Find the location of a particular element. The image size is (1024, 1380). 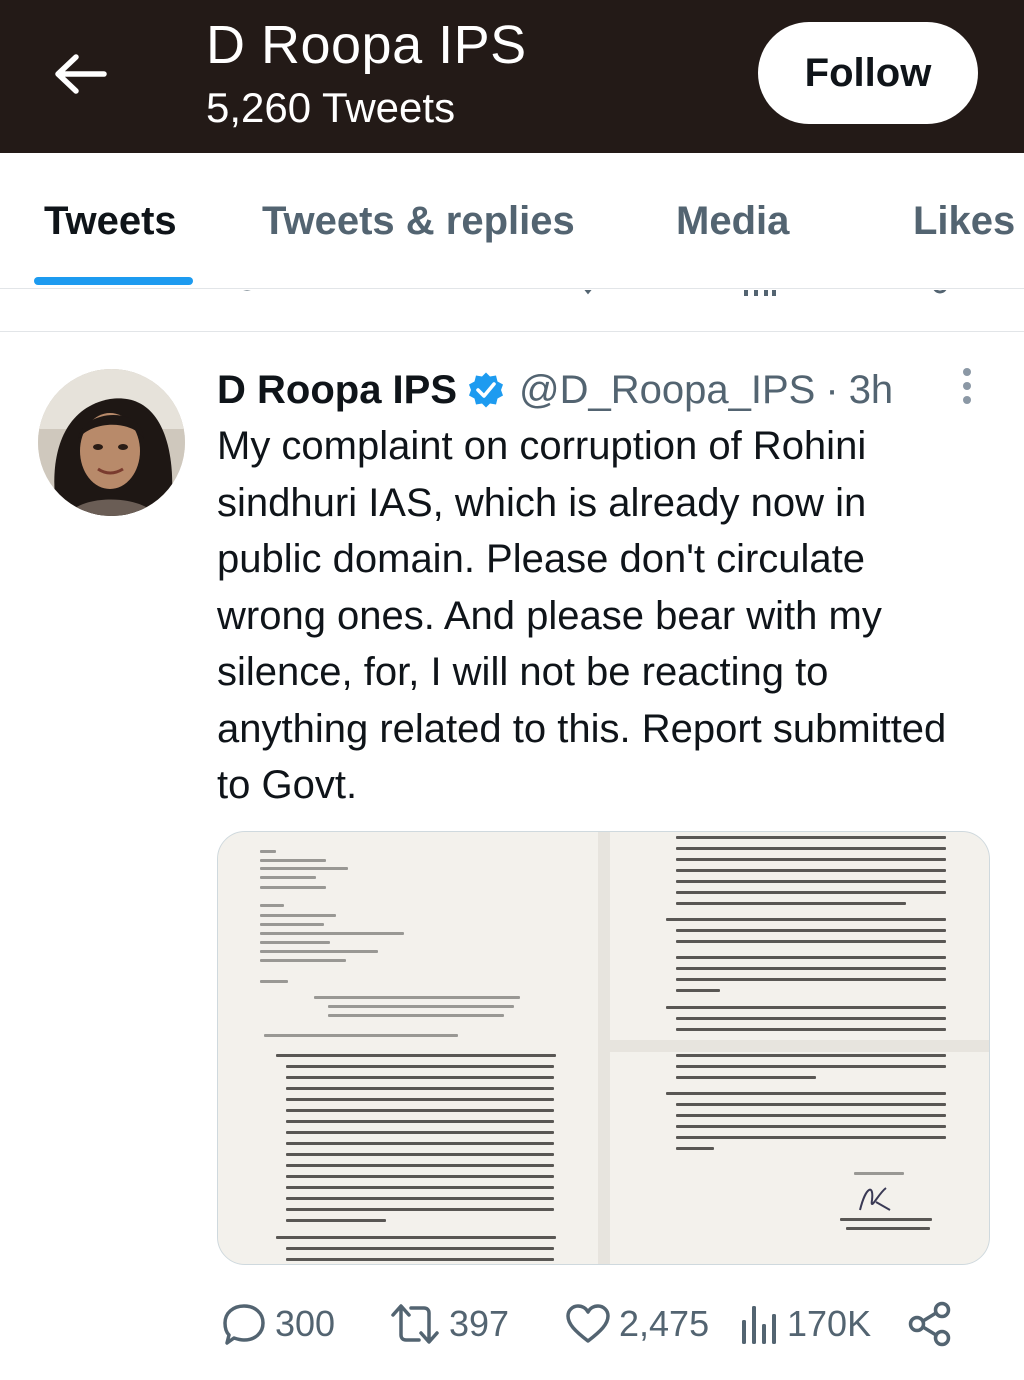

follow-button: Follow is located at coordinates (868, 73).